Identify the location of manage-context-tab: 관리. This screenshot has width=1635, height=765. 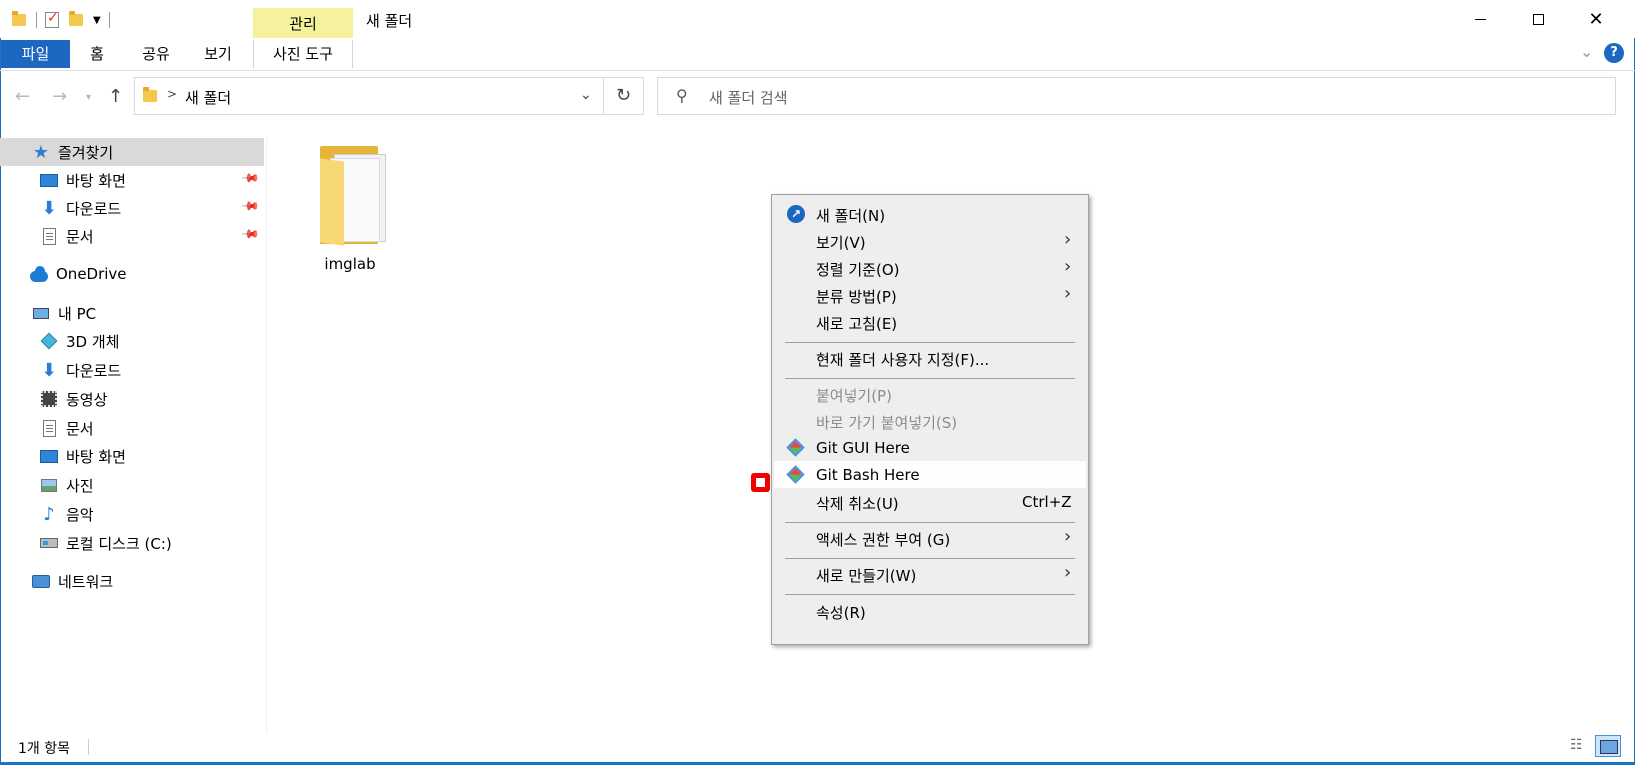
(303, 23).